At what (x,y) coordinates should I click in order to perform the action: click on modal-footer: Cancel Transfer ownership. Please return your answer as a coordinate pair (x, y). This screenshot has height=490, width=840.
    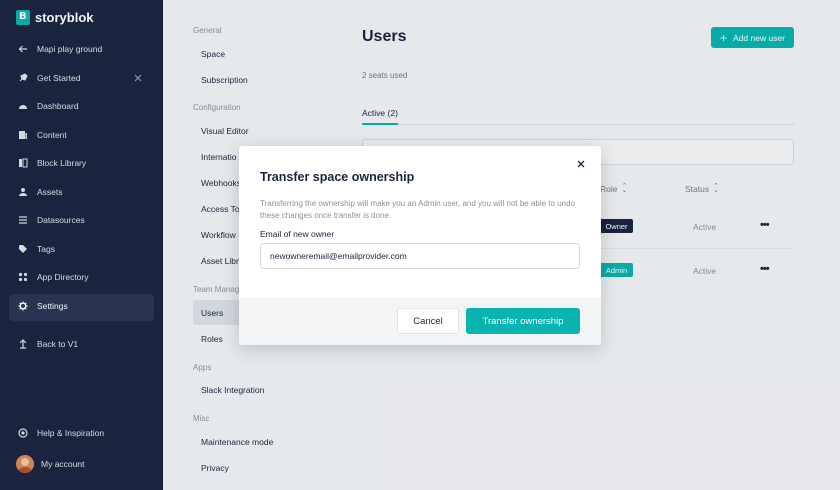
    Looking at the image, I should click on (420, 321).